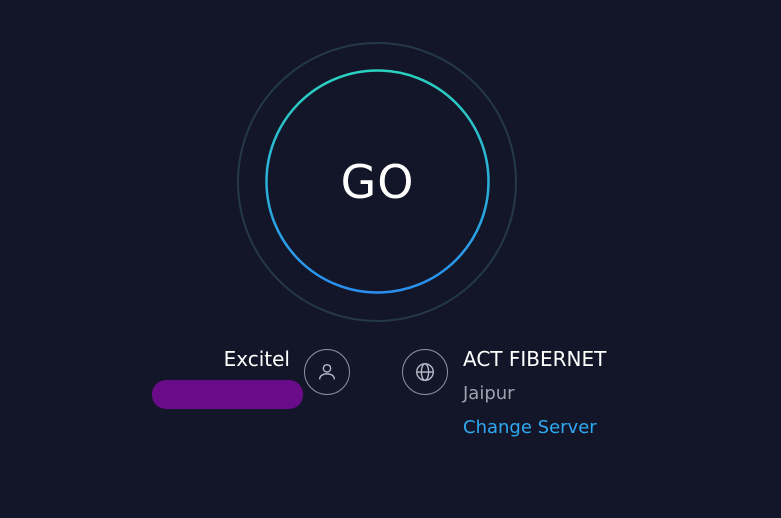 Image resolution: width=781 pixels, height=518 pixels. Describe the element at coordinates (327, 372) in the screenshot. I see `user-icon` at that location.